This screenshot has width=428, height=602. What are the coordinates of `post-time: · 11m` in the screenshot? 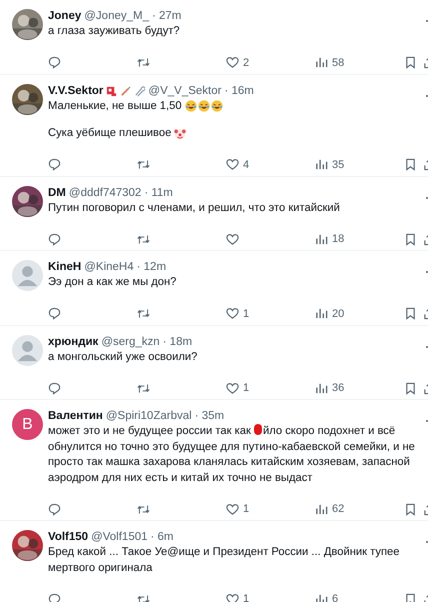 It's located at (158, 193).